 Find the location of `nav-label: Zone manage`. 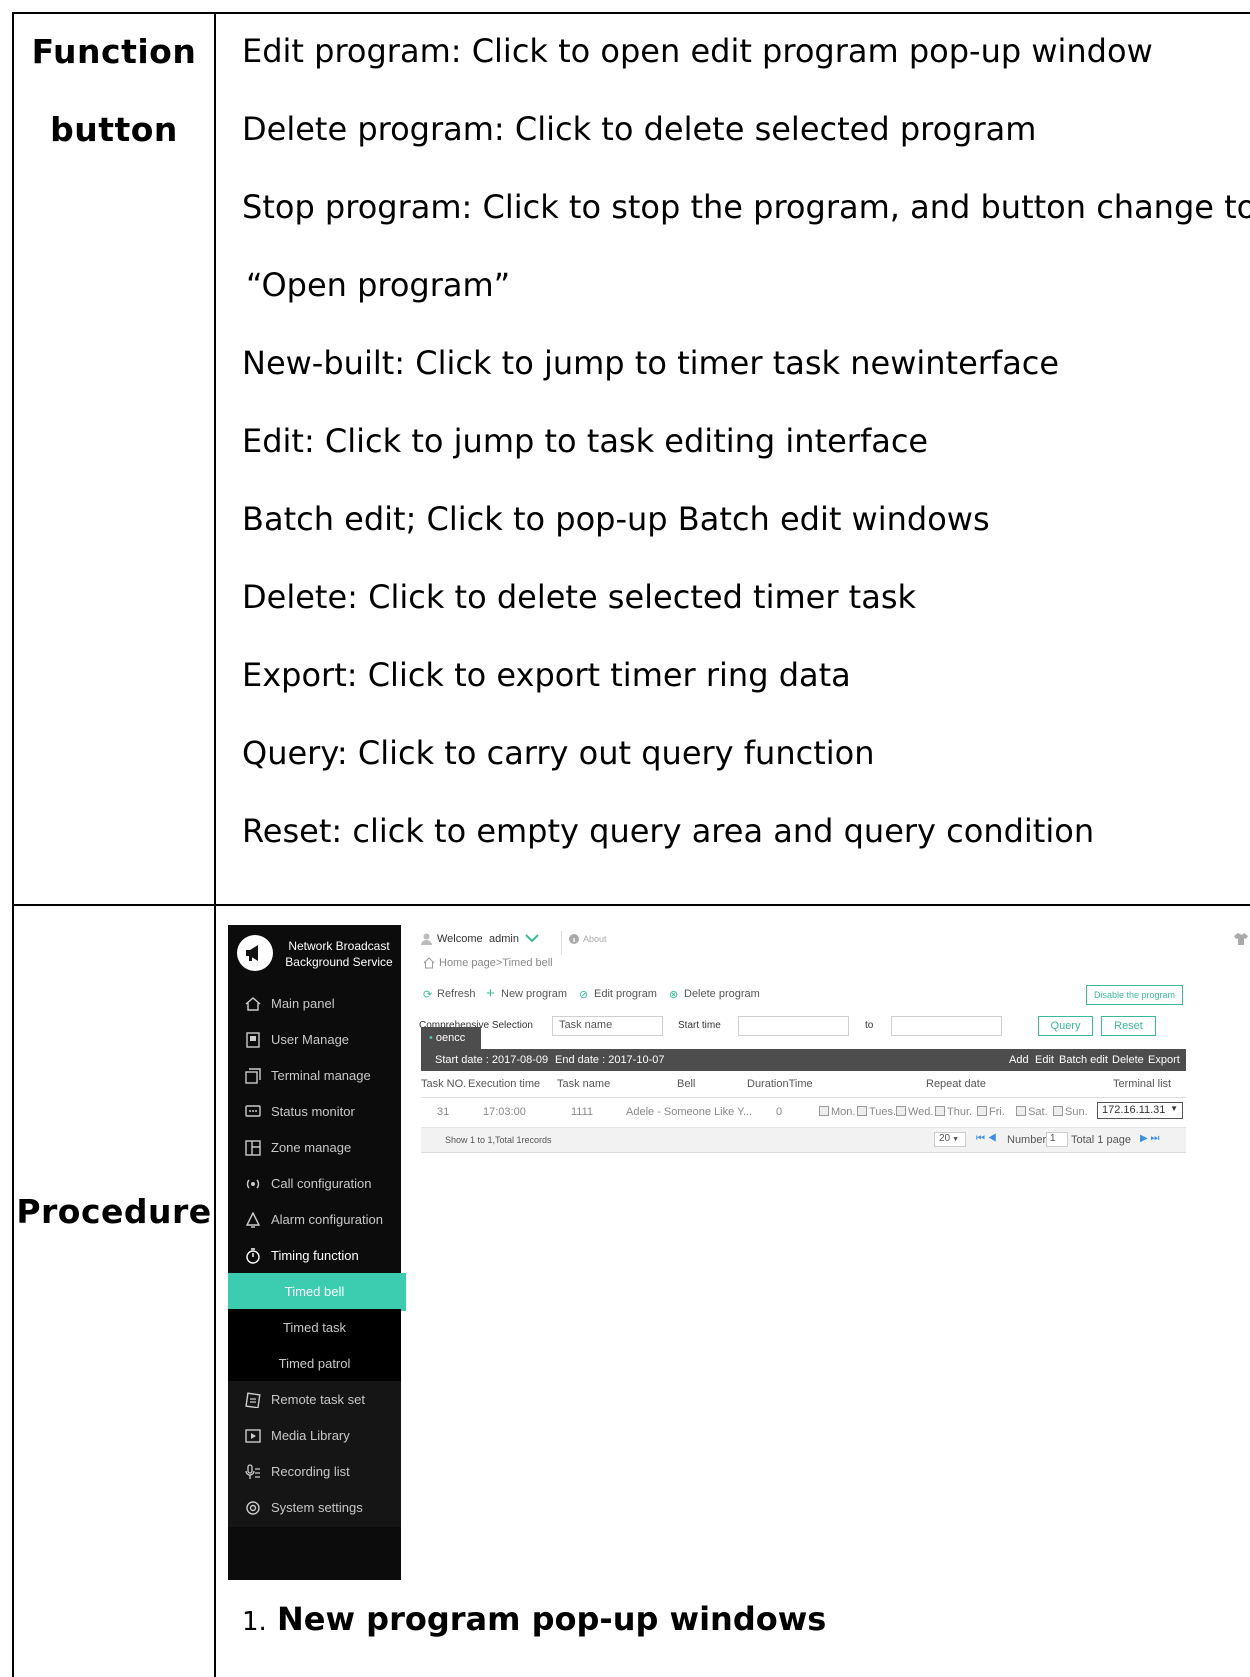

nav-label: Zone manage is located at coordinates (311, 1147).